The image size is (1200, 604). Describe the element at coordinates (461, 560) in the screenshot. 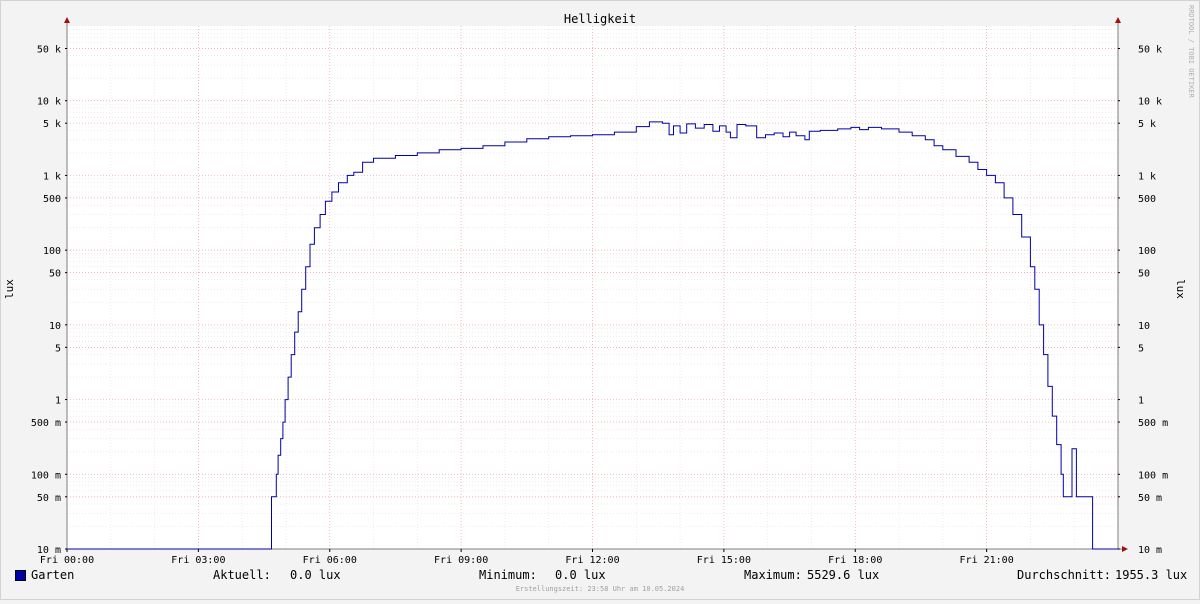

I see `x-tick-label: Fri 09:00` at that location.